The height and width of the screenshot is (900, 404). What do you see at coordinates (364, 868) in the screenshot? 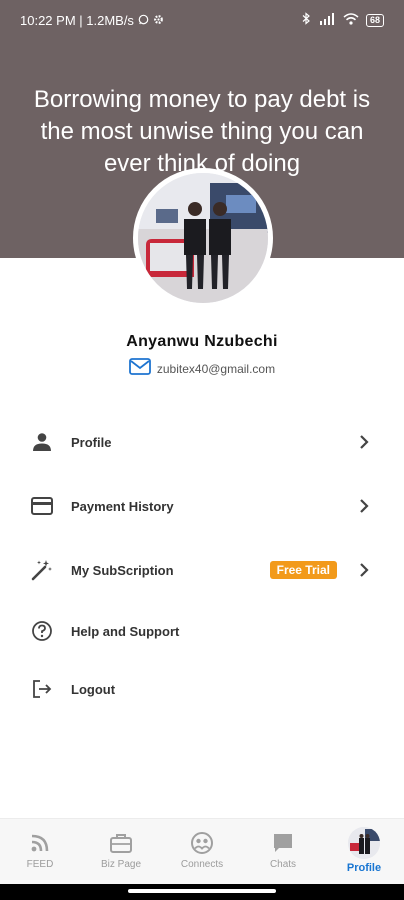
I see `nav-label: Profile` at bounding box center [364, 868].